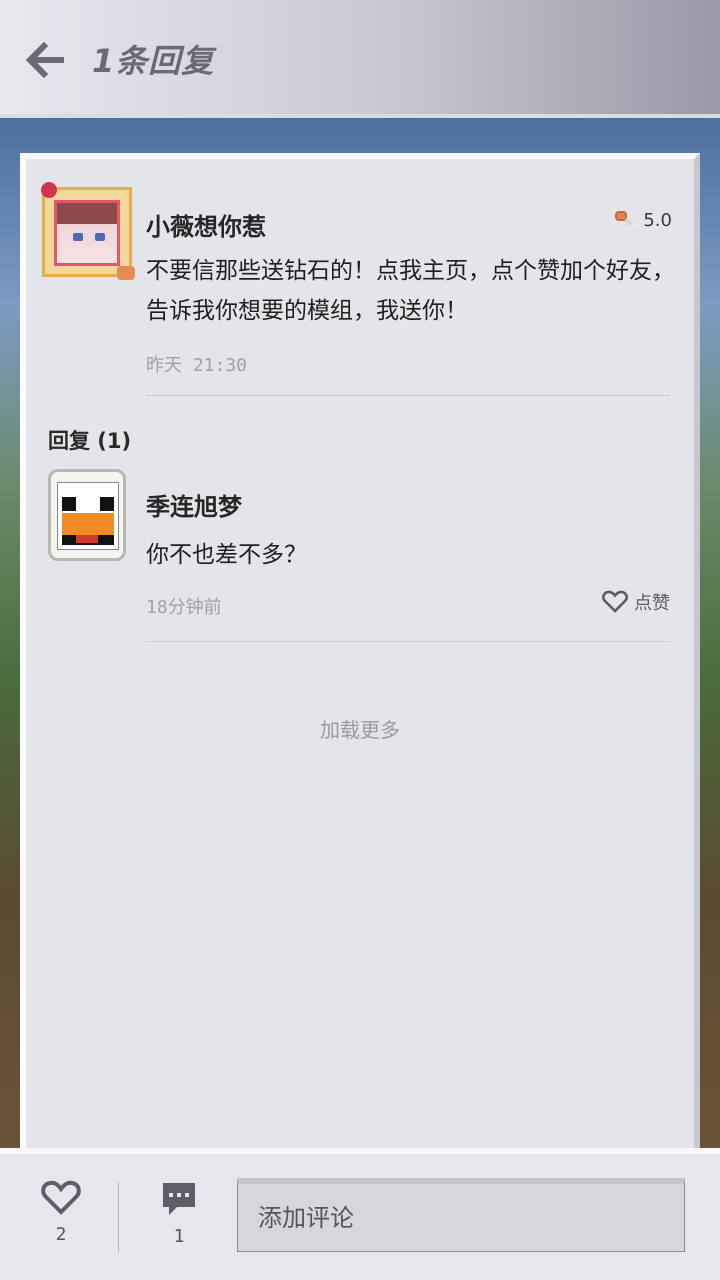  What do you see at coordinates (642, 220) in the screenshot?
I see `post-rating: 5.0` at bounding box center [642, 220].